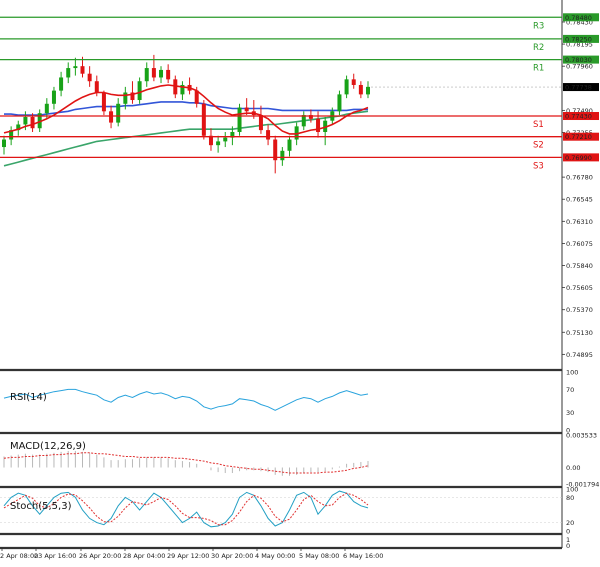 Image resolution: width=600 pixels, height=567 pixels. Describe the element at coordinates (579, 333) in the screenshot. I see `price-tick-label: 0.75130` at that location.